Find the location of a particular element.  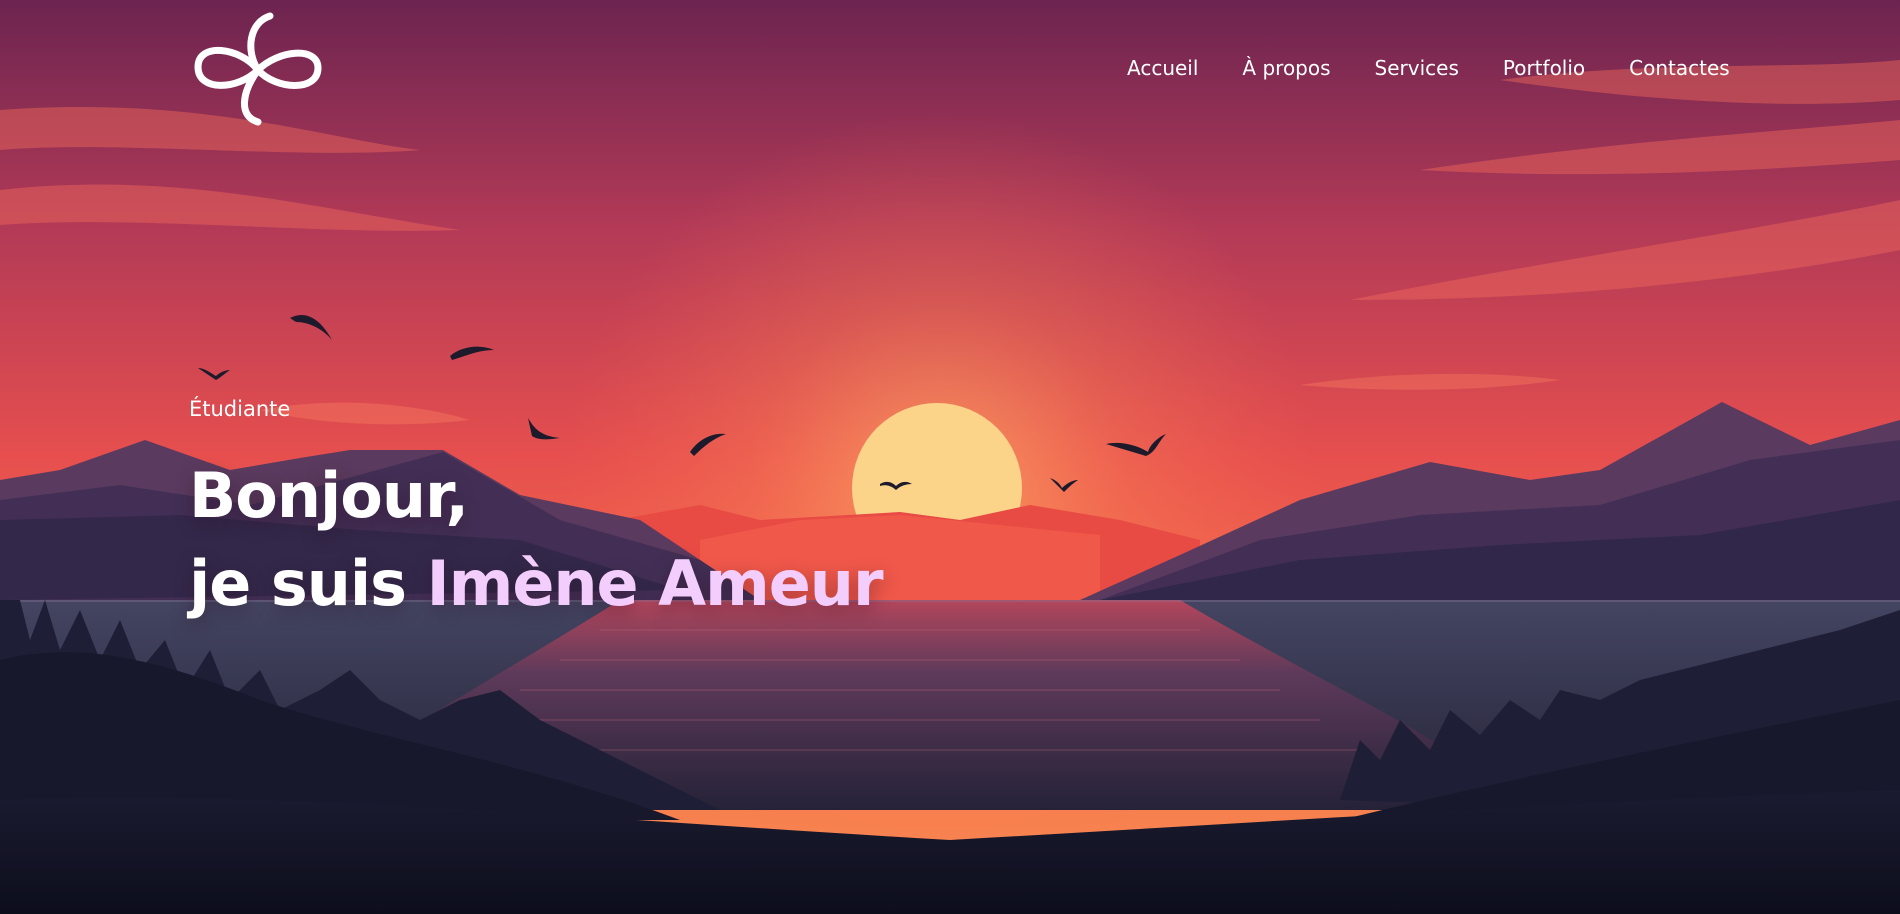

hero-title: Bonjour, je suis Imène Ameur is located at coordinates (536, 540).